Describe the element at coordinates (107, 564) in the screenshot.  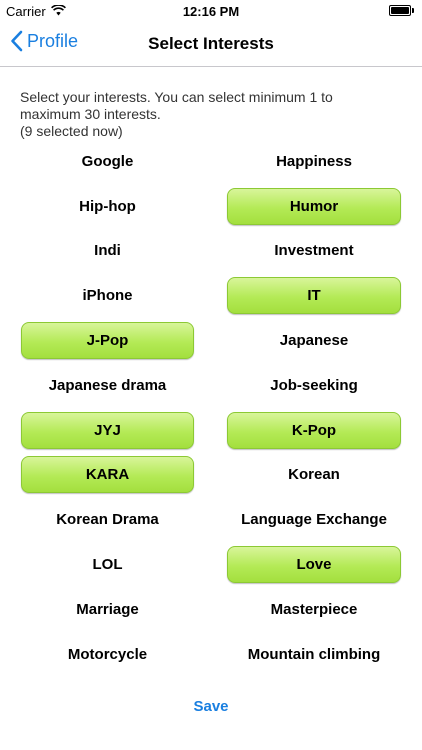
I see `interest-item: LOL` at that location.